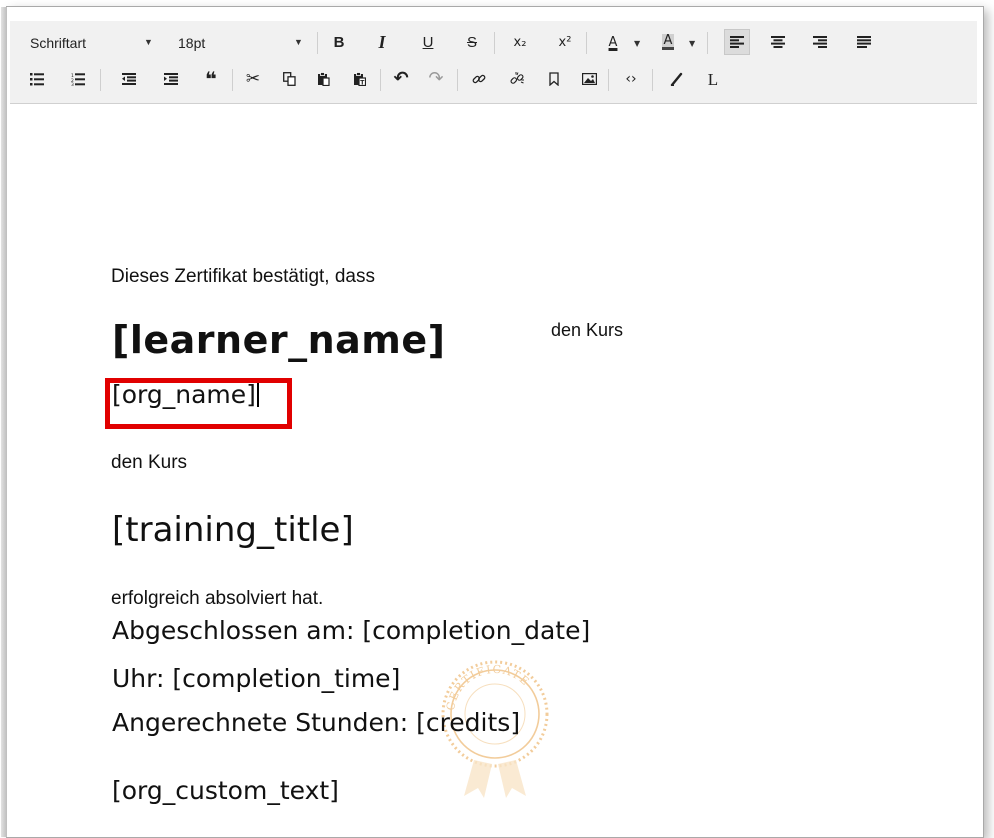 The image size is (994, 838). I want to click on bold-icon: B, so click(339, 42).